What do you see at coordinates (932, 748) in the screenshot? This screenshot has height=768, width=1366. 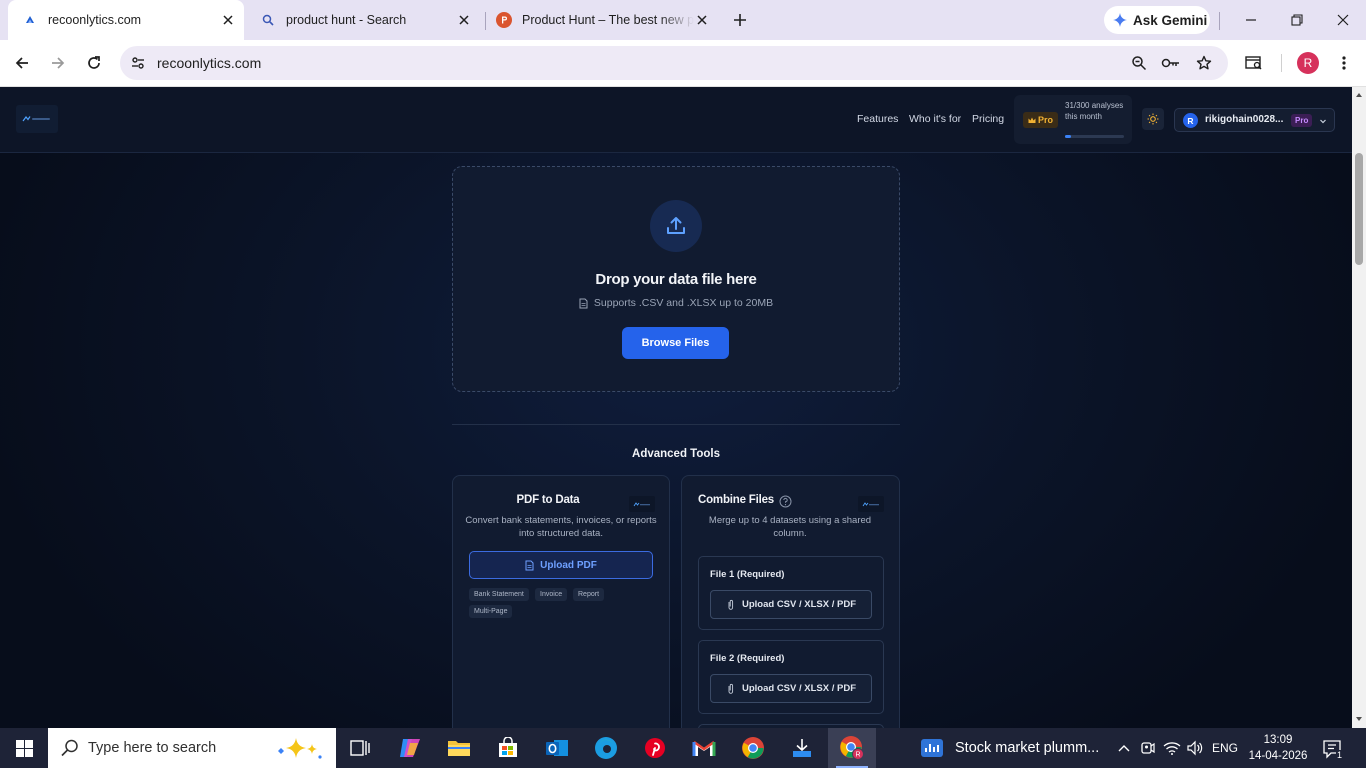 I see `stock-chart-icon` at bounding box center [932, 748].